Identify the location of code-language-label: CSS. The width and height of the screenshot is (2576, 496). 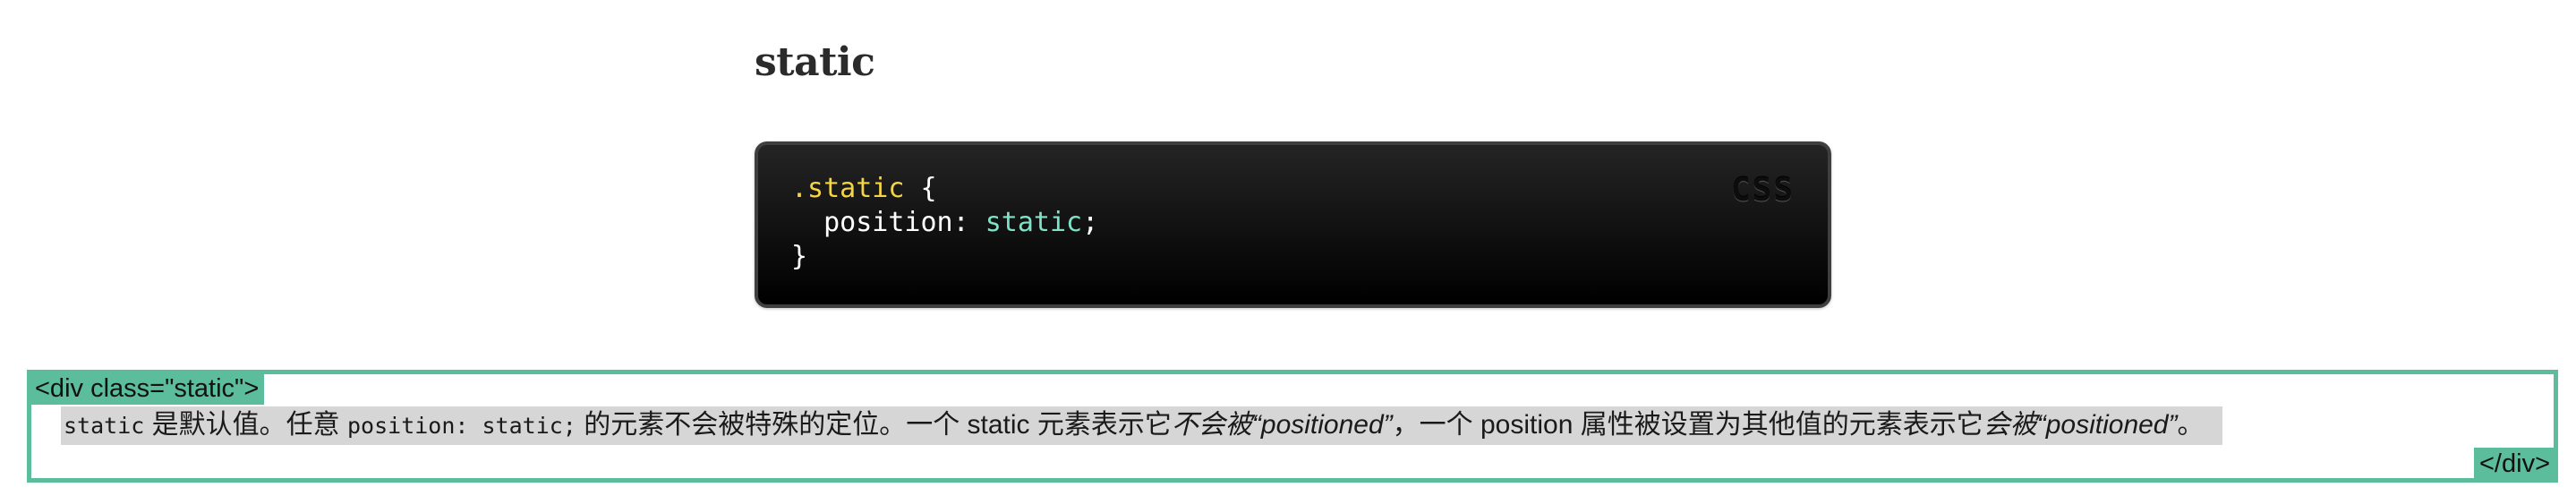
(1762, 190).